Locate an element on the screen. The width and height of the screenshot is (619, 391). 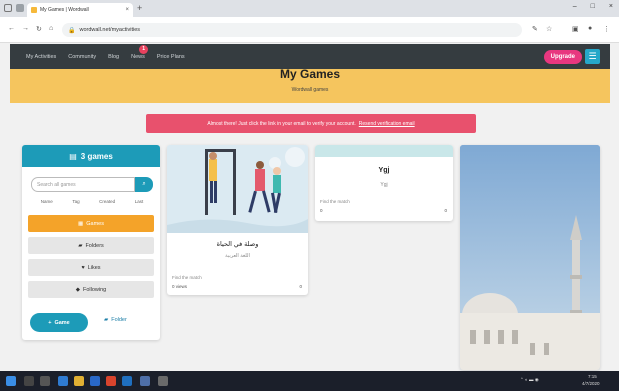
url-input: 🔒 wordwall.net/myactivities is located at coordinates (292, 30).